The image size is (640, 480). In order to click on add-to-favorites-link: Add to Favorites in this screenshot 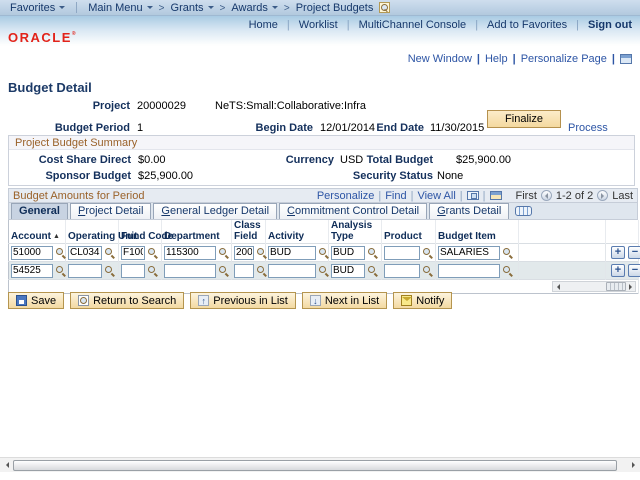, I will do `click(527, 25)`.